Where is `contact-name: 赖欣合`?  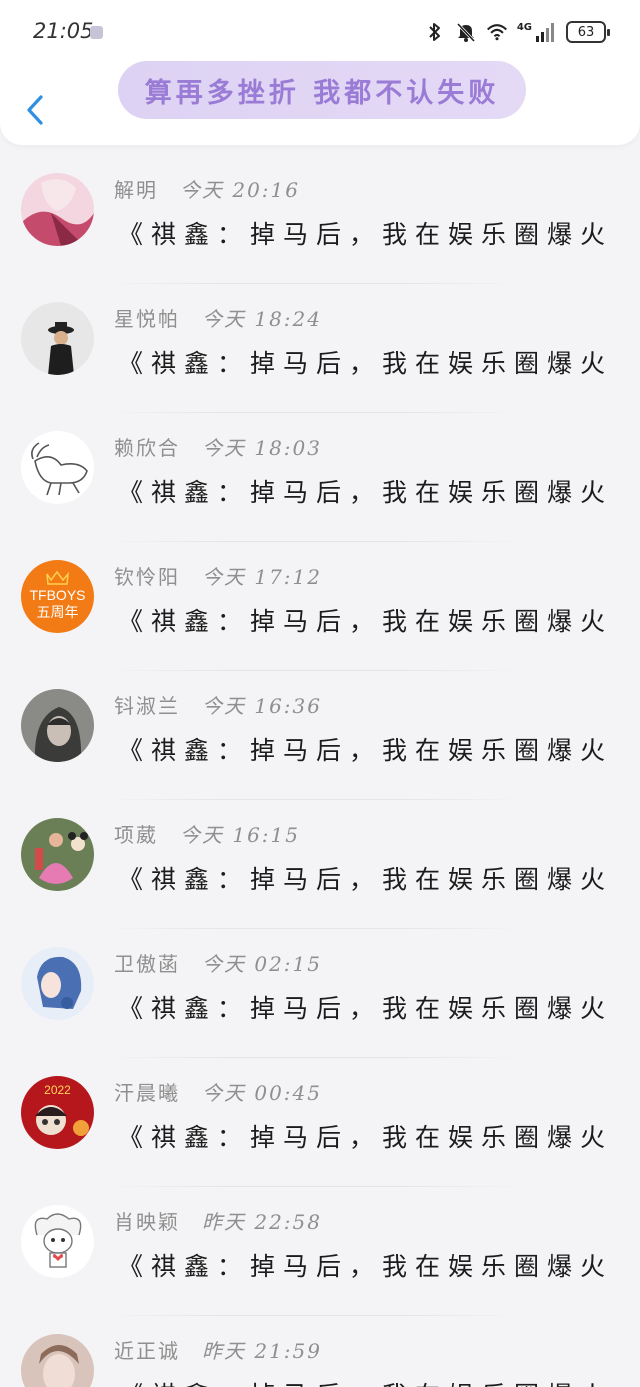 contact-name: 赖欣合 is located at coordinates (147, 448).